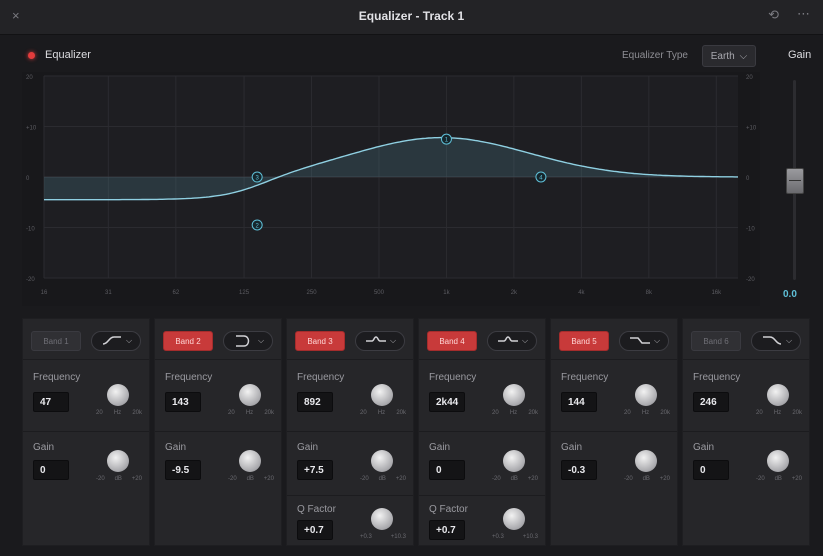  I want to click on q-factor-scale: +0.3 +10.3, so click(515, 537).